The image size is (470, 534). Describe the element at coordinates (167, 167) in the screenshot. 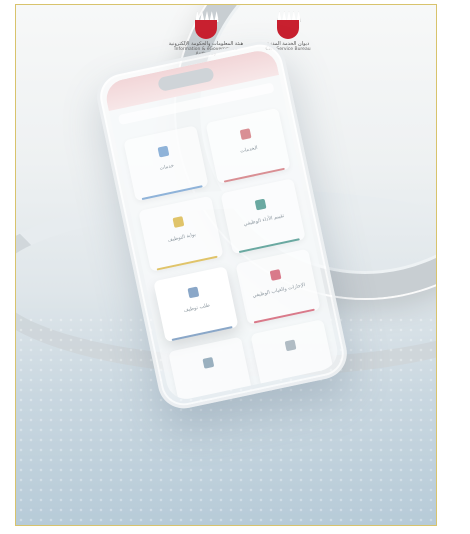

I see `service-tile-label: خدمات` at that location.